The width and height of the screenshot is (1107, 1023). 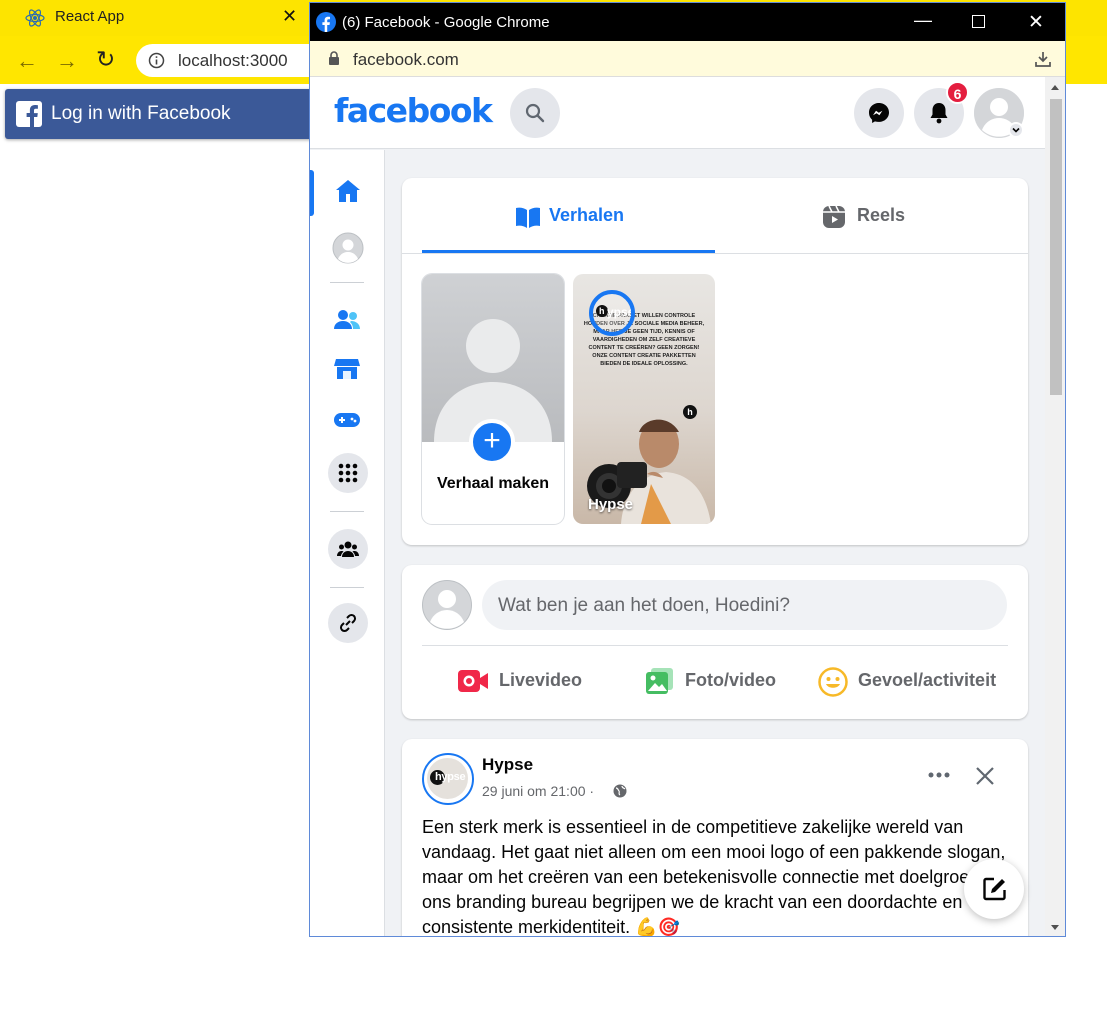 I want to click on more-options-icon, so click(x=939, y=774).